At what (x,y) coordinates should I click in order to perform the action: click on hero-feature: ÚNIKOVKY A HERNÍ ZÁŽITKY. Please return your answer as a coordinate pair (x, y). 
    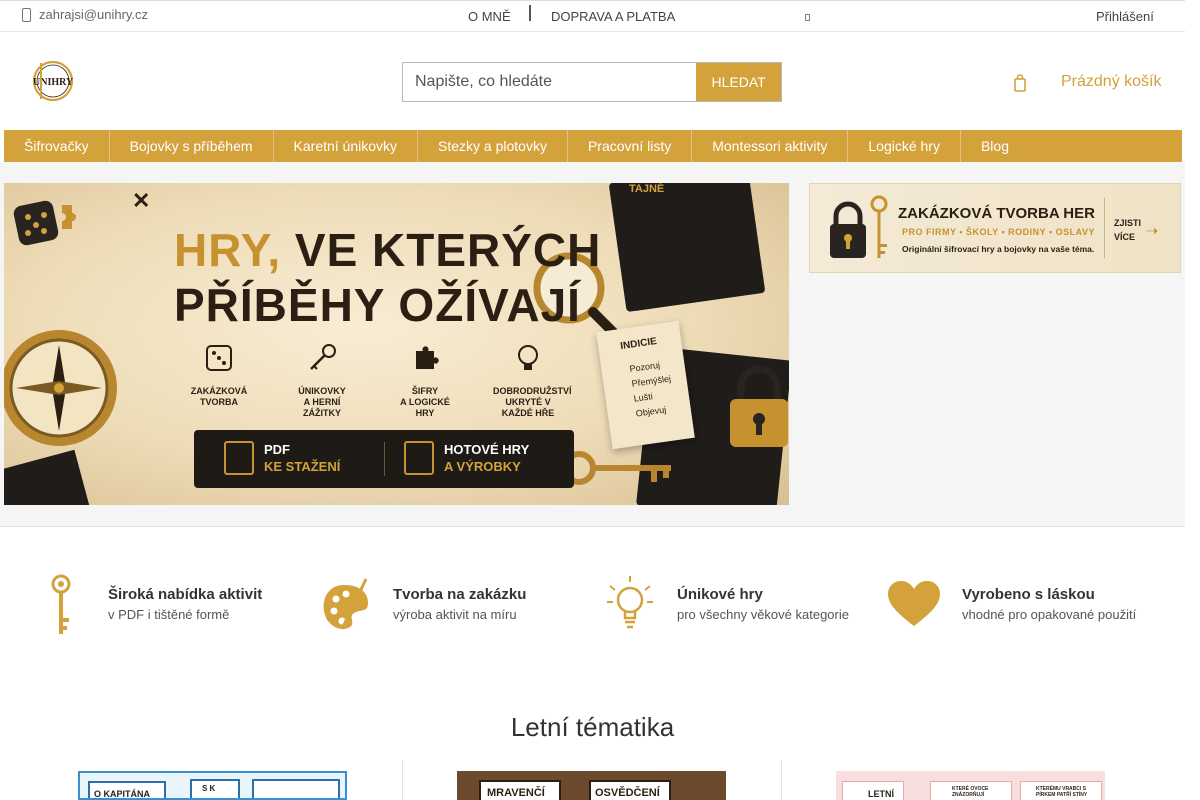
    Looking at the image, I should click on (322, 380).